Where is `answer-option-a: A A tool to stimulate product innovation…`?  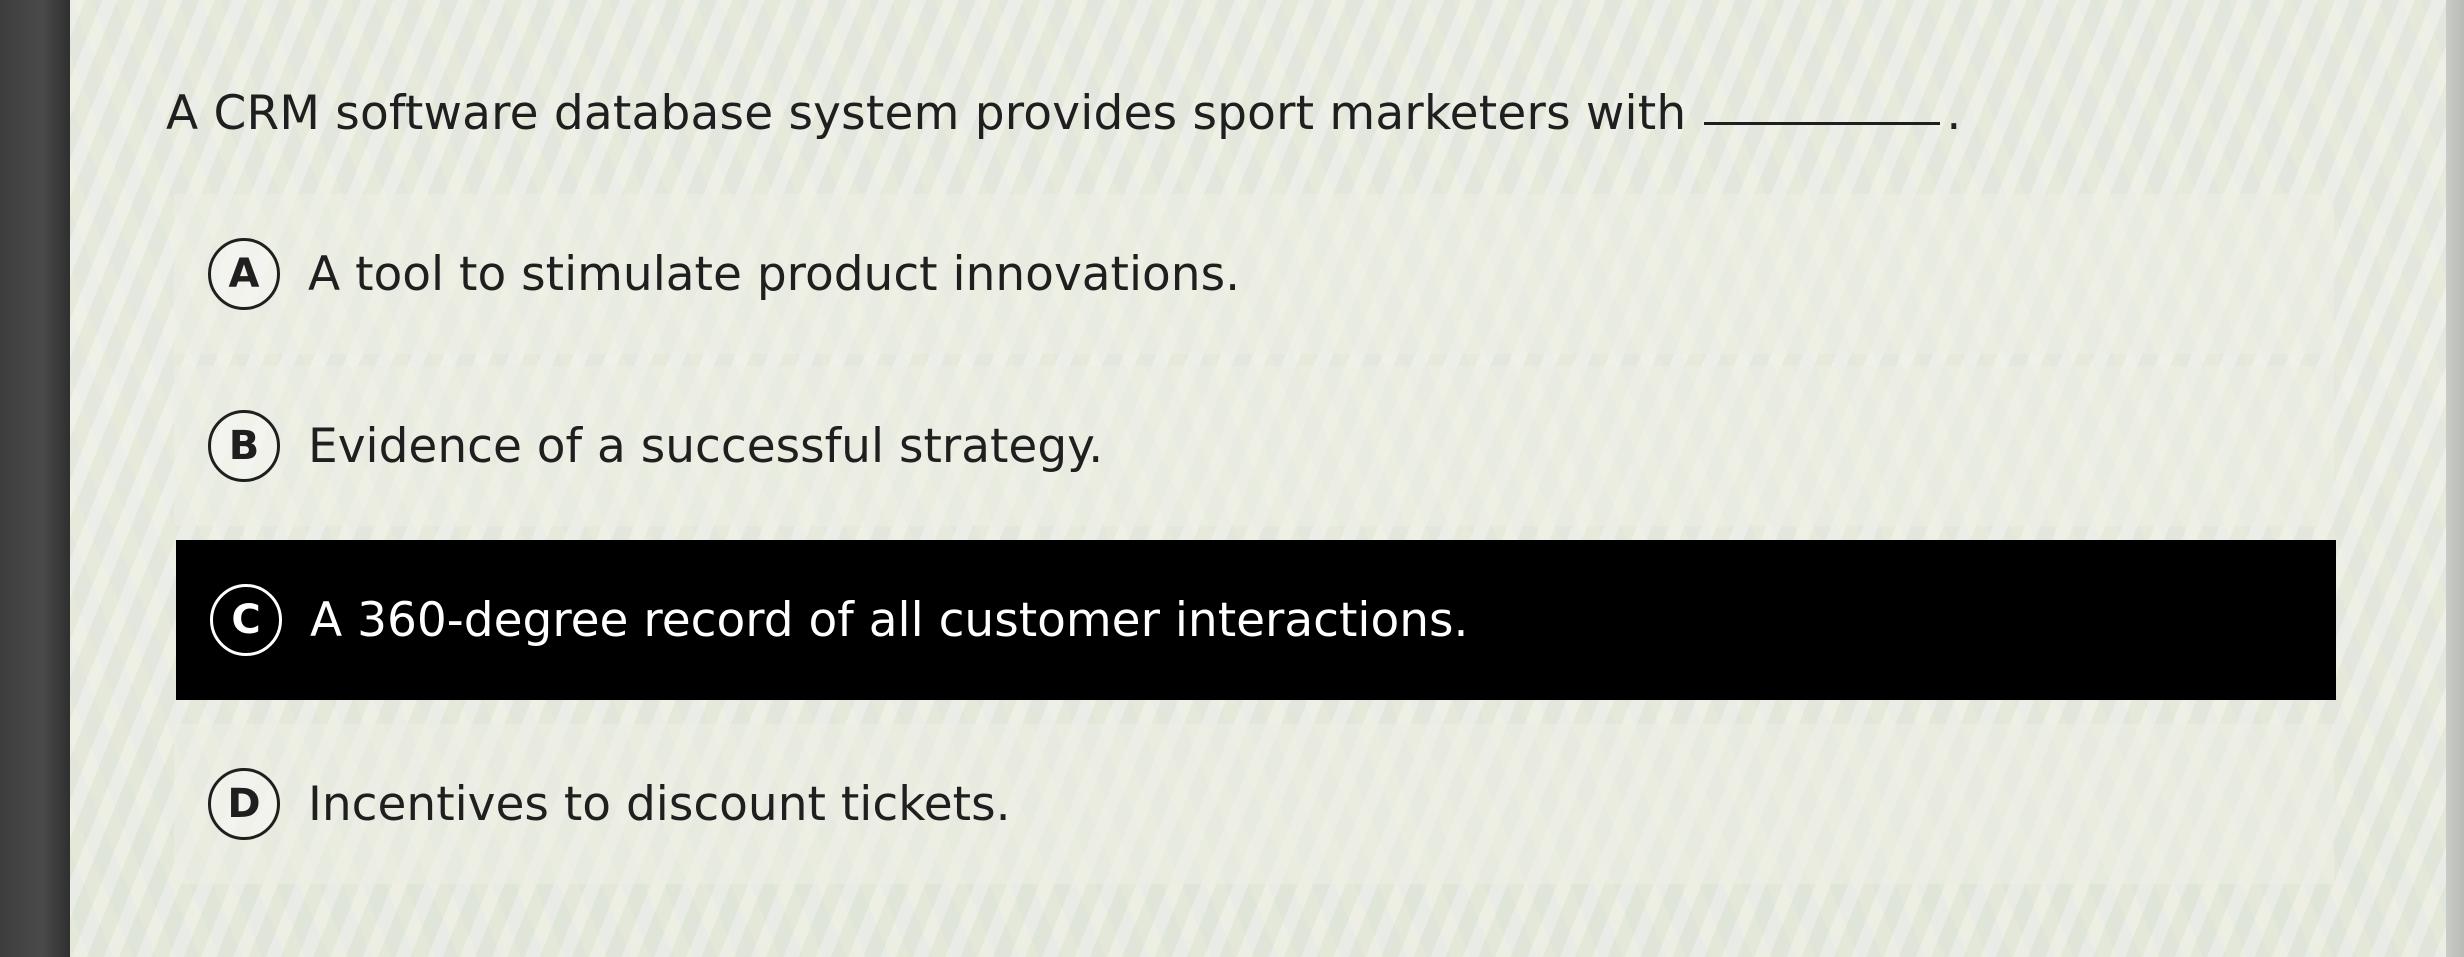 answer-option-a: A A tool to stimulate product innovation… is located at coordinates (1254, 274).